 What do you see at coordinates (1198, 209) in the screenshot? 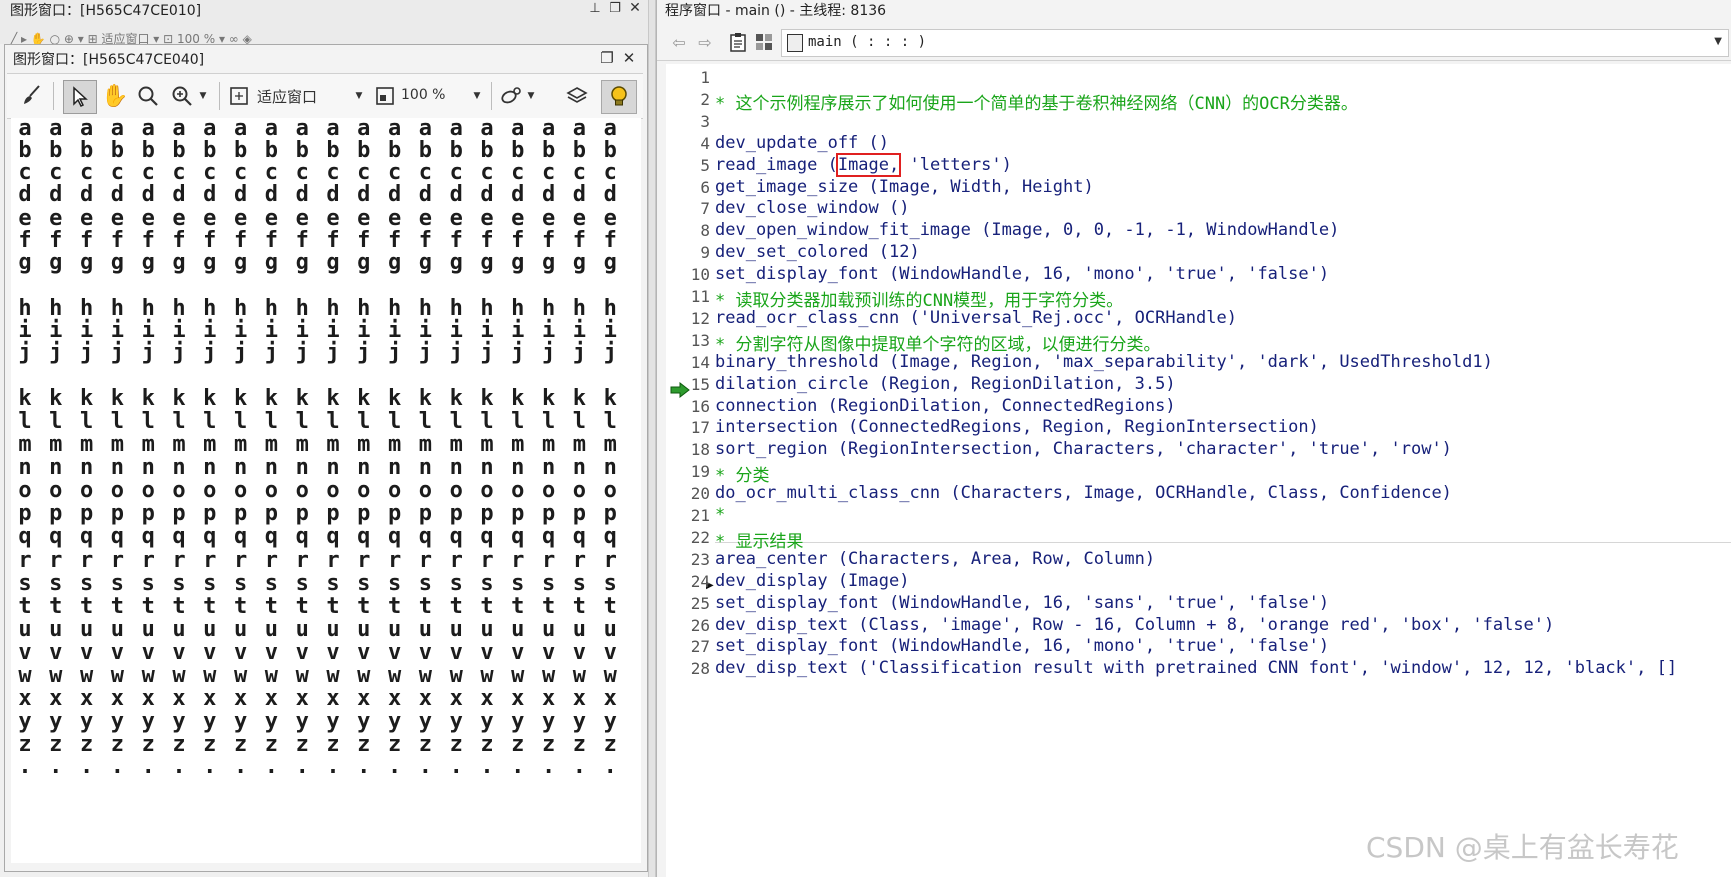
I see `code-line: 7 dev_close_window ()` at bounding box center [1198, 209].